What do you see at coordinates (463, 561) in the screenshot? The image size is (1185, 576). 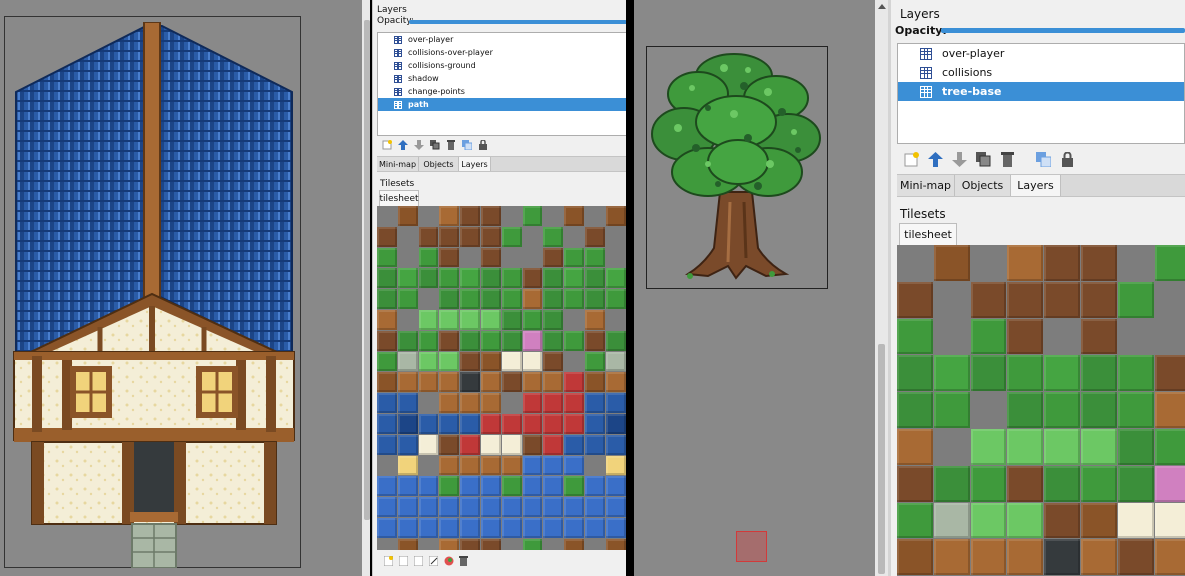 I see `delete-tileset-icon` at bounding box center [463, 561].